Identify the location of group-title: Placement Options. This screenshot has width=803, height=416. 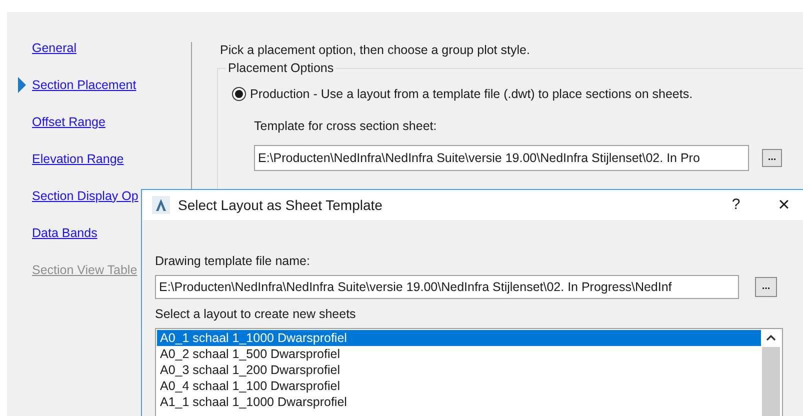
(281, 68).